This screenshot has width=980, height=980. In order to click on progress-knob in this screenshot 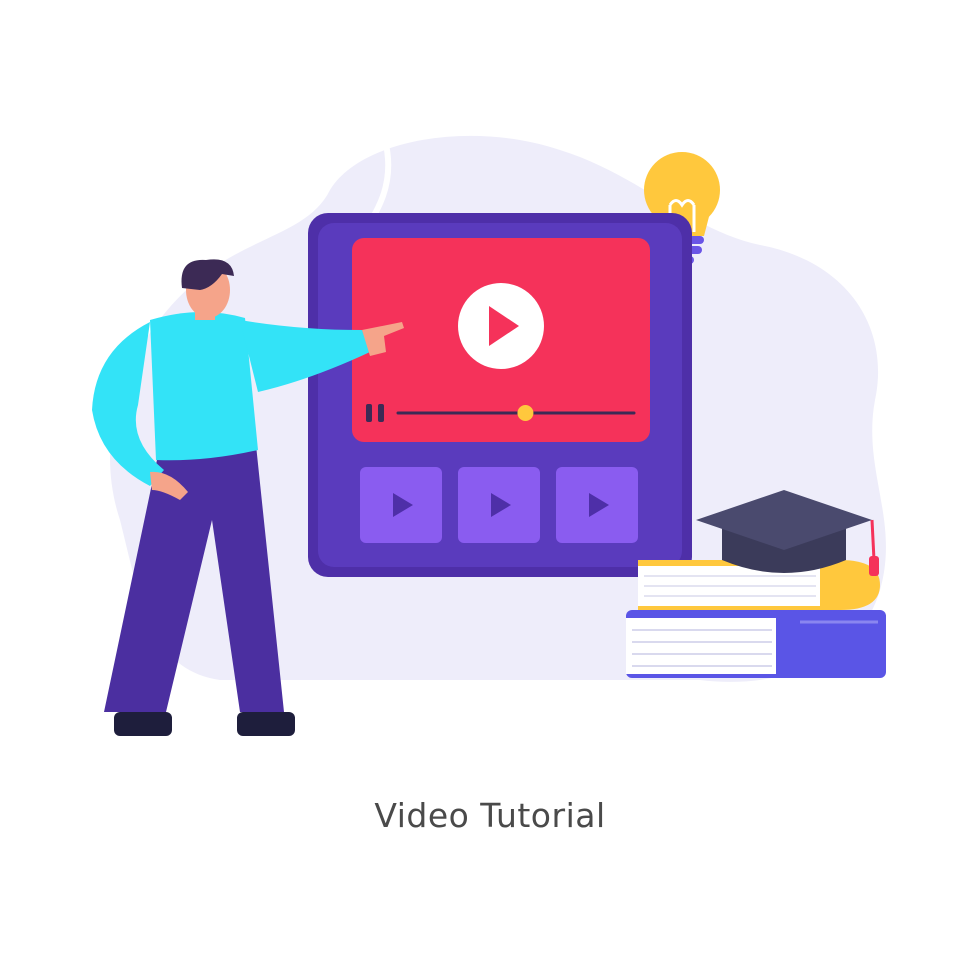, I will do `click(525, 413)`.